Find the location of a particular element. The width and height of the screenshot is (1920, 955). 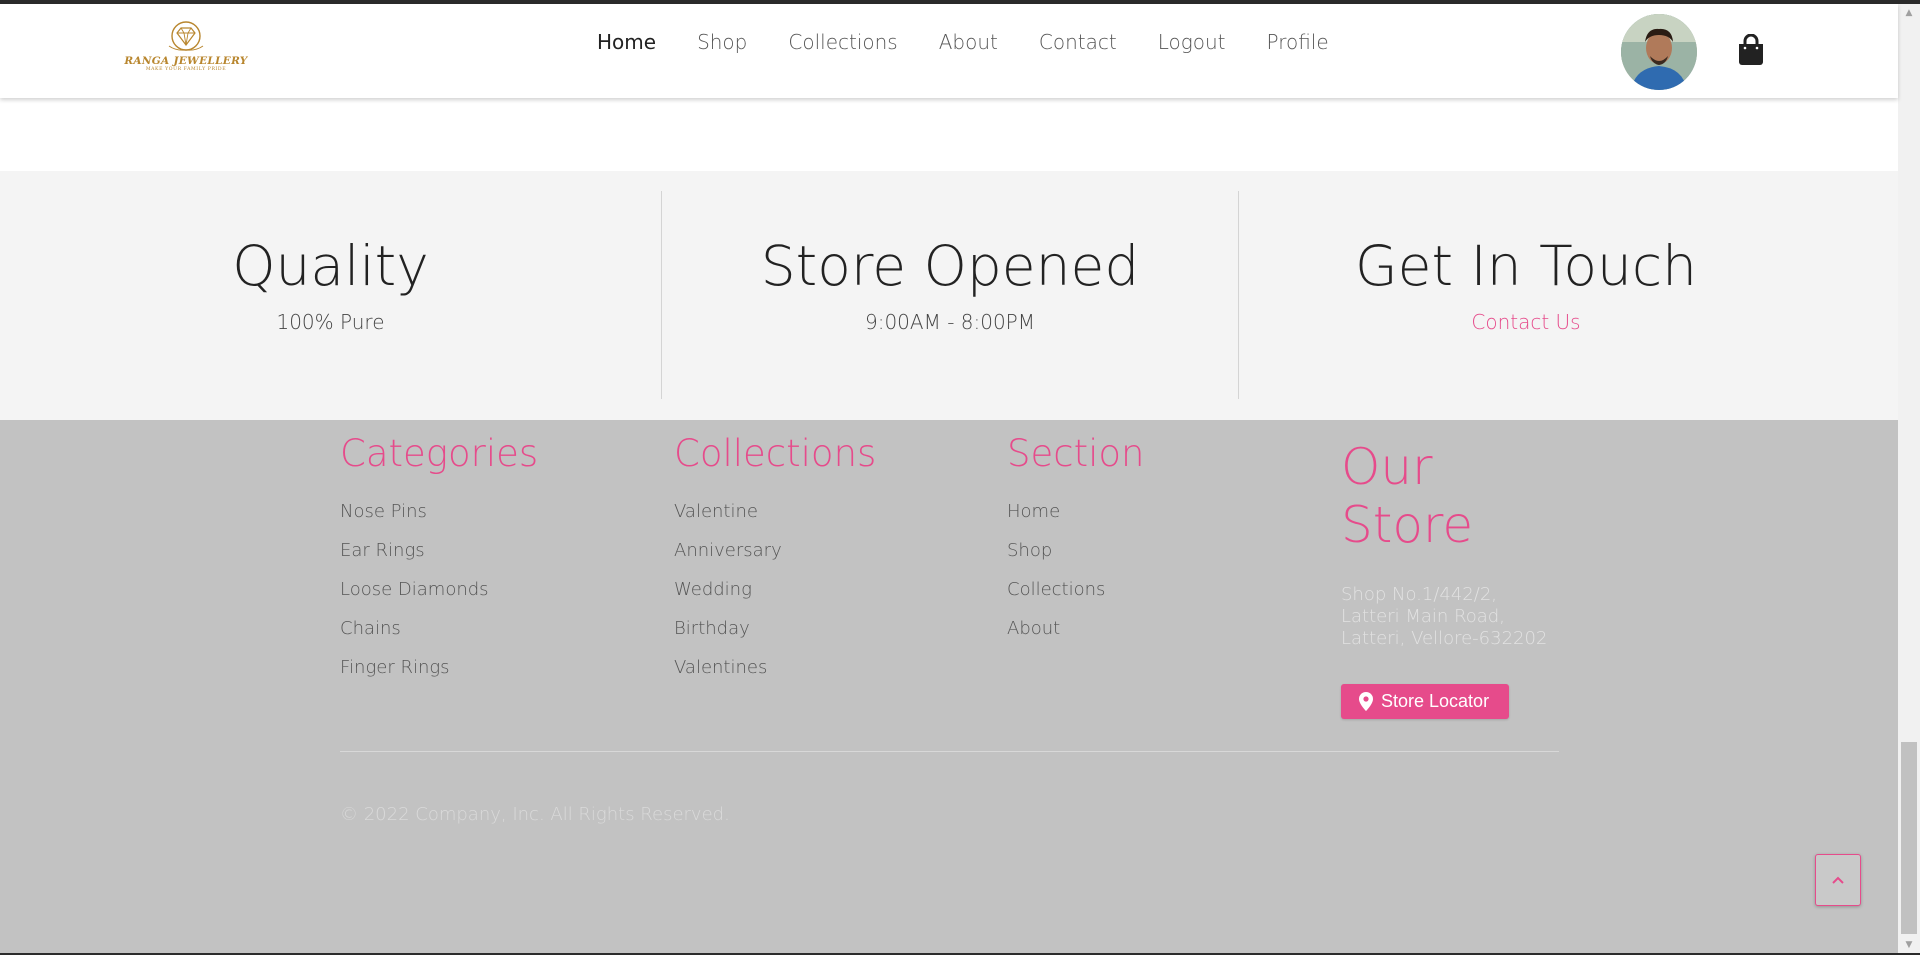

shopping-bag-icon is located at coordinates (1751, 49).